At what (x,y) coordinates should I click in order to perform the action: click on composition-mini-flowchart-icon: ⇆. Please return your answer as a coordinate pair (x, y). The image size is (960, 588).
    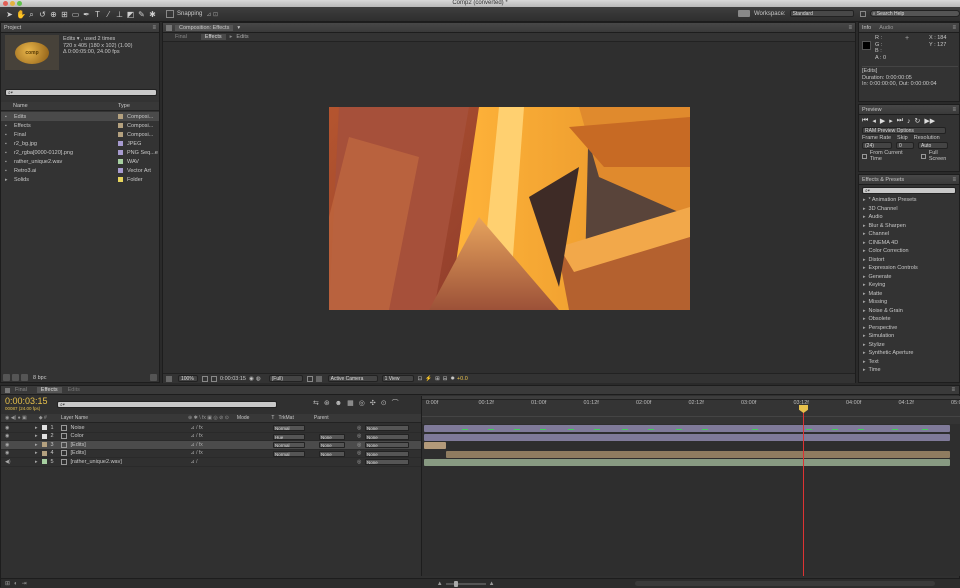
    Looking at the image, I should click on (316, 403).